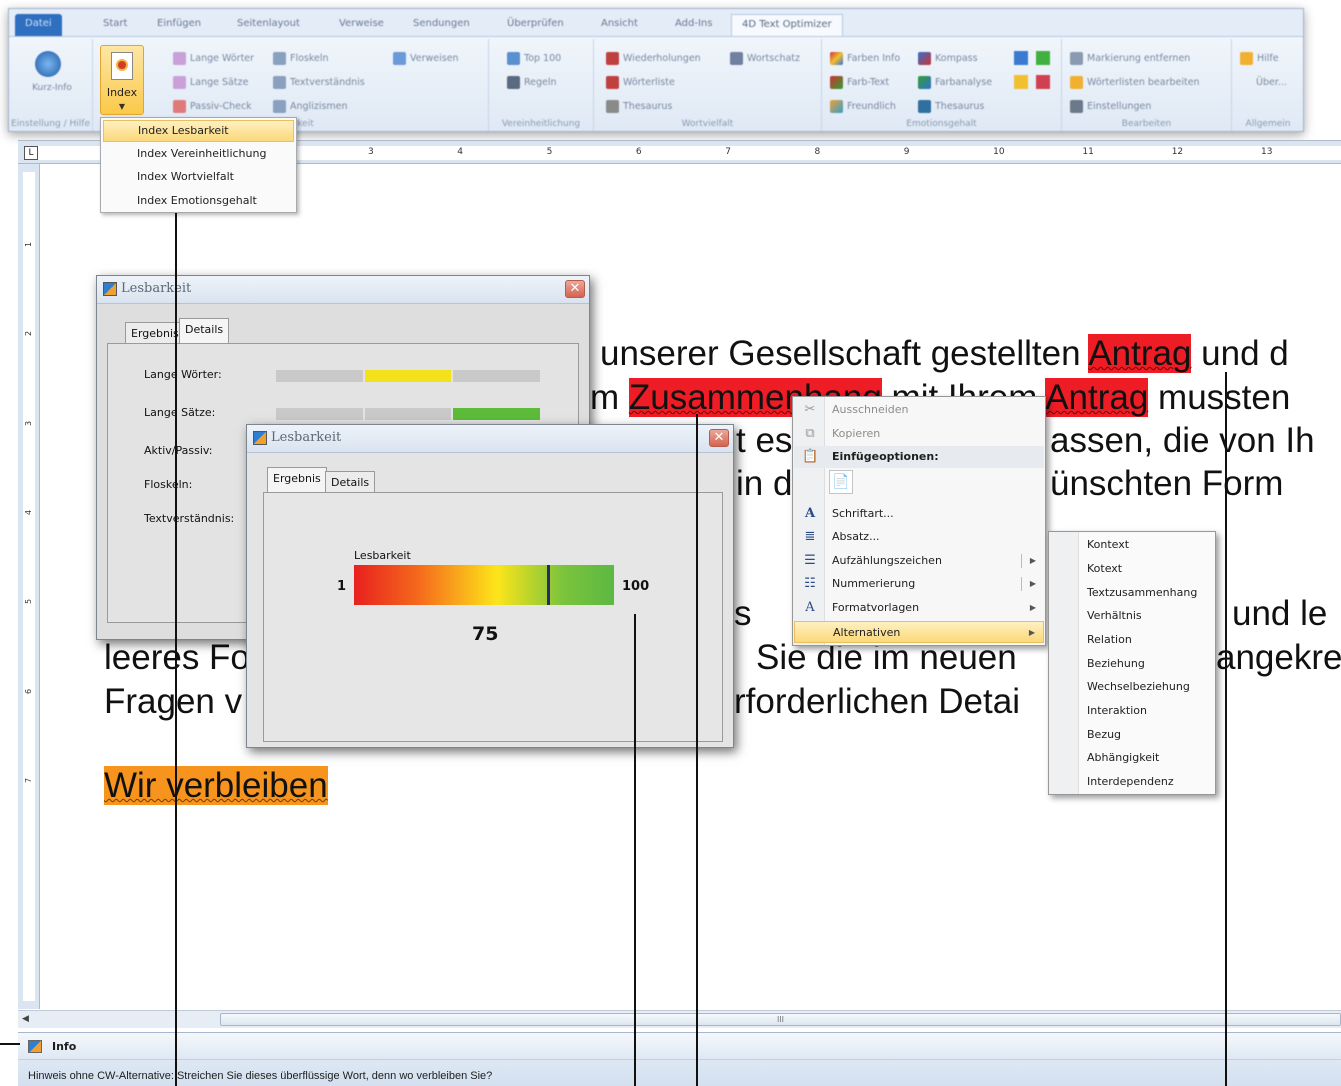 The image size is (1341, 1086). Describe the element at coordinates (535, 25) in the screenshot. I see `tab-ueberpruefen: Überprüfen` at that location.